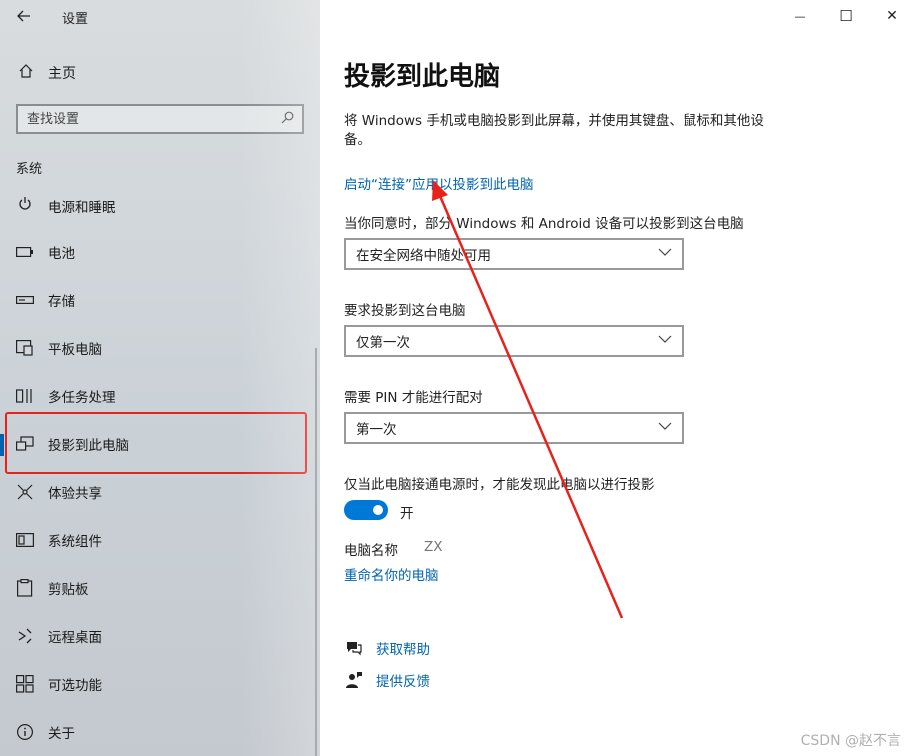  I want to click on sidebar-item-shared-experiences: 体验共享, so click(160, 492).